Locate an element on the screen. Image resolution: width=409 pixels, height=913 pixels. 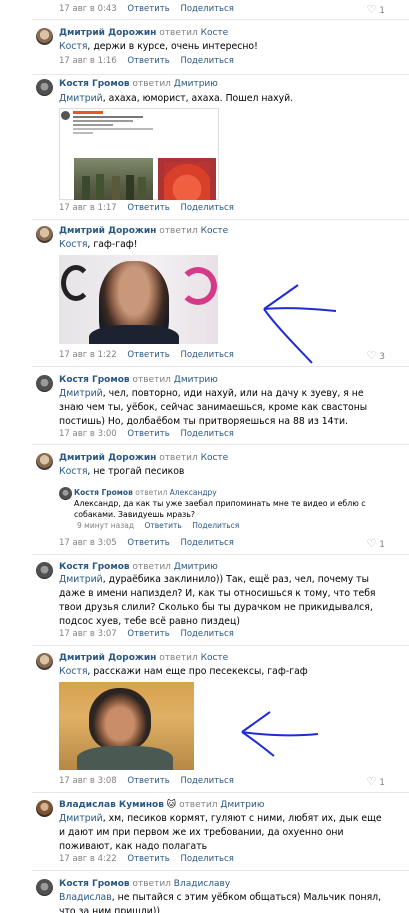
comment-header: Дмитрий Дорожин ответил Косте is located at coordinates (143, 458).